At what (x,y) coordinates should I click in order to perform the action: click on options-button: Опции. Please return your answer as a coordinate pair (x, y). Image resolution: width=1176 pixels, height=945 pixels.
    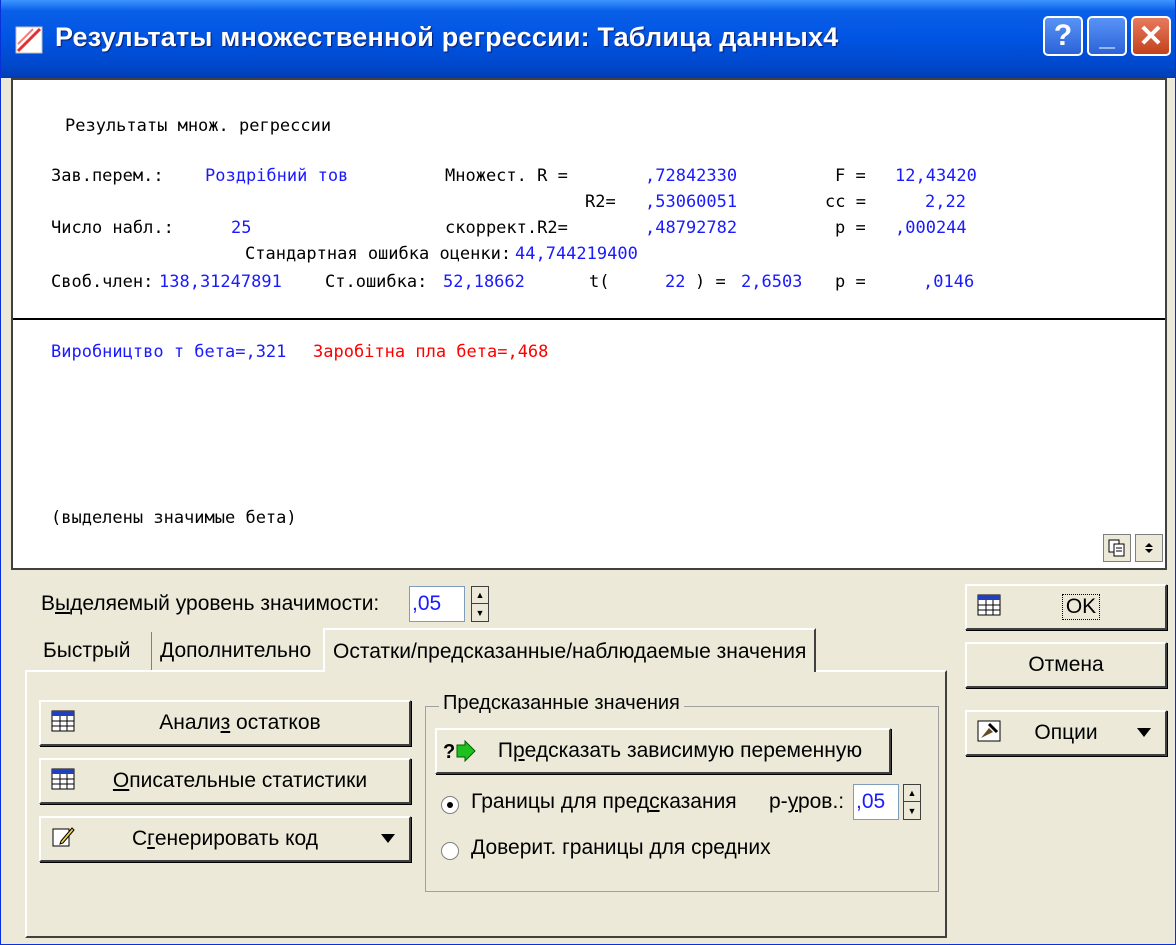
    Looking at the image, I should click on (1066, 733).